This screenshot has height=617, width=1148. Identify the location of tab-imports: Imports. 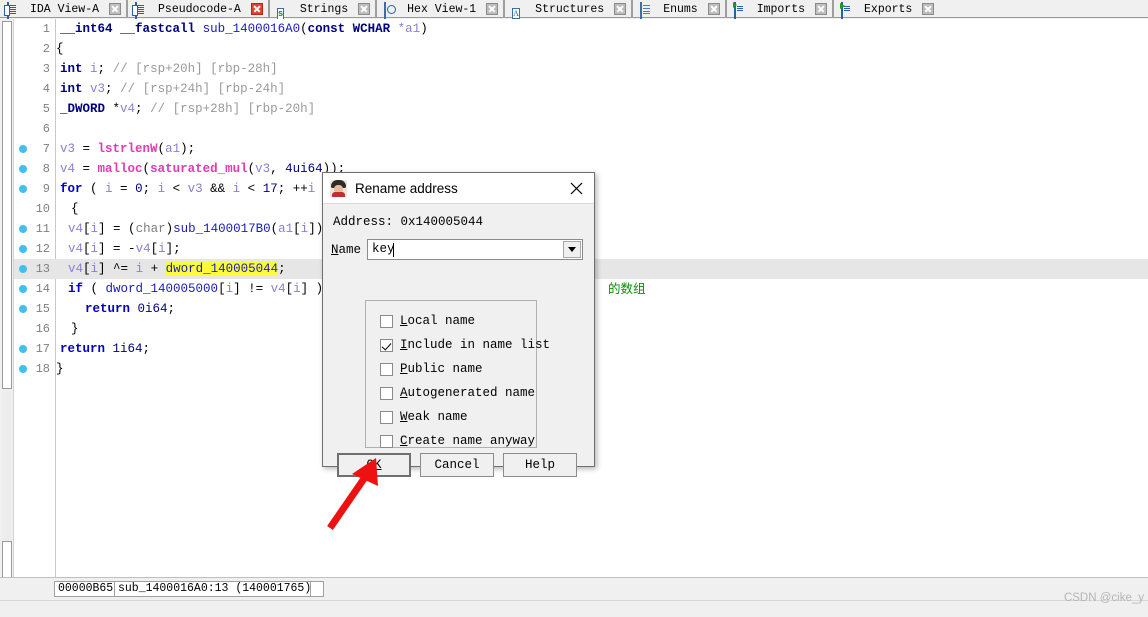
(779, 11).